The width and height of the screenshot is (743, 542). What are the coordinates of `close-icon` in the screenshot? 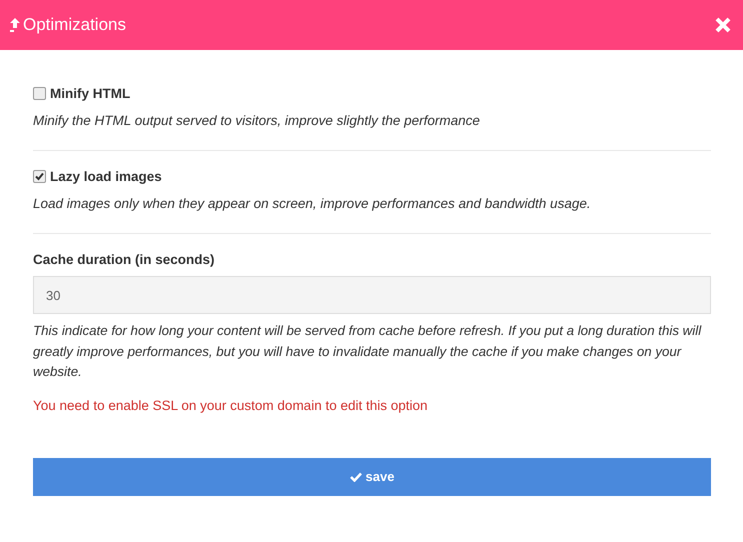 It's located at (723, 25).